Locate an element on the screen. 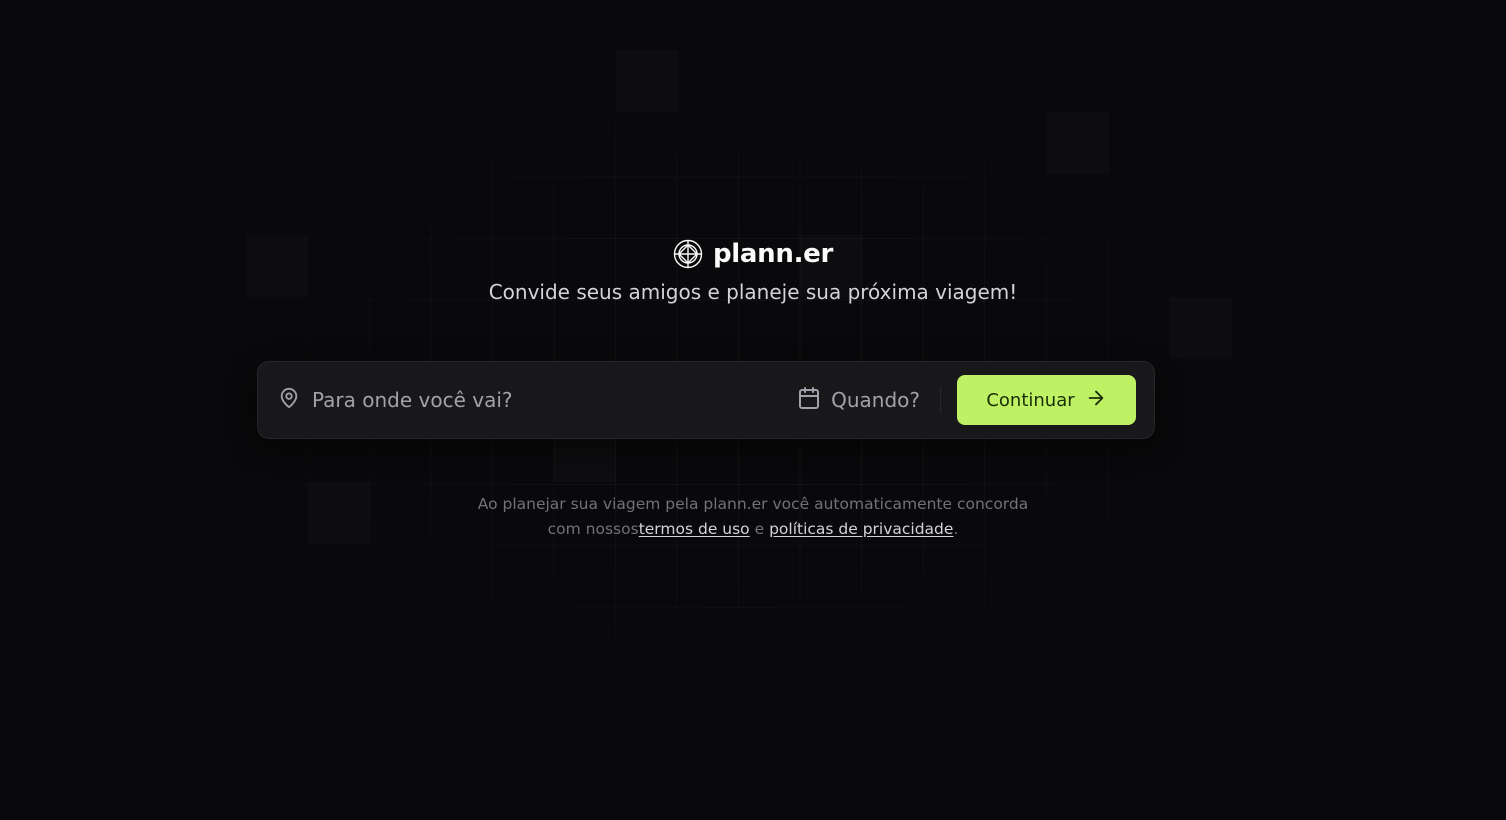 The height and width of the screenshot is (820, 1506). continue-label: Continuar is located at coordinates (1030, 400).